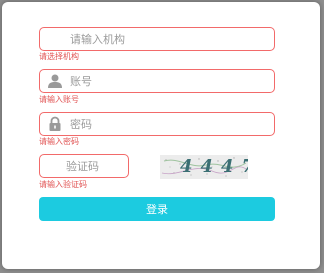 The width and height of the screenshot is (324, 273). Describe the element at coordinates (53, 166) in the screenshot. I see `captcha-field-spacer` at that location.